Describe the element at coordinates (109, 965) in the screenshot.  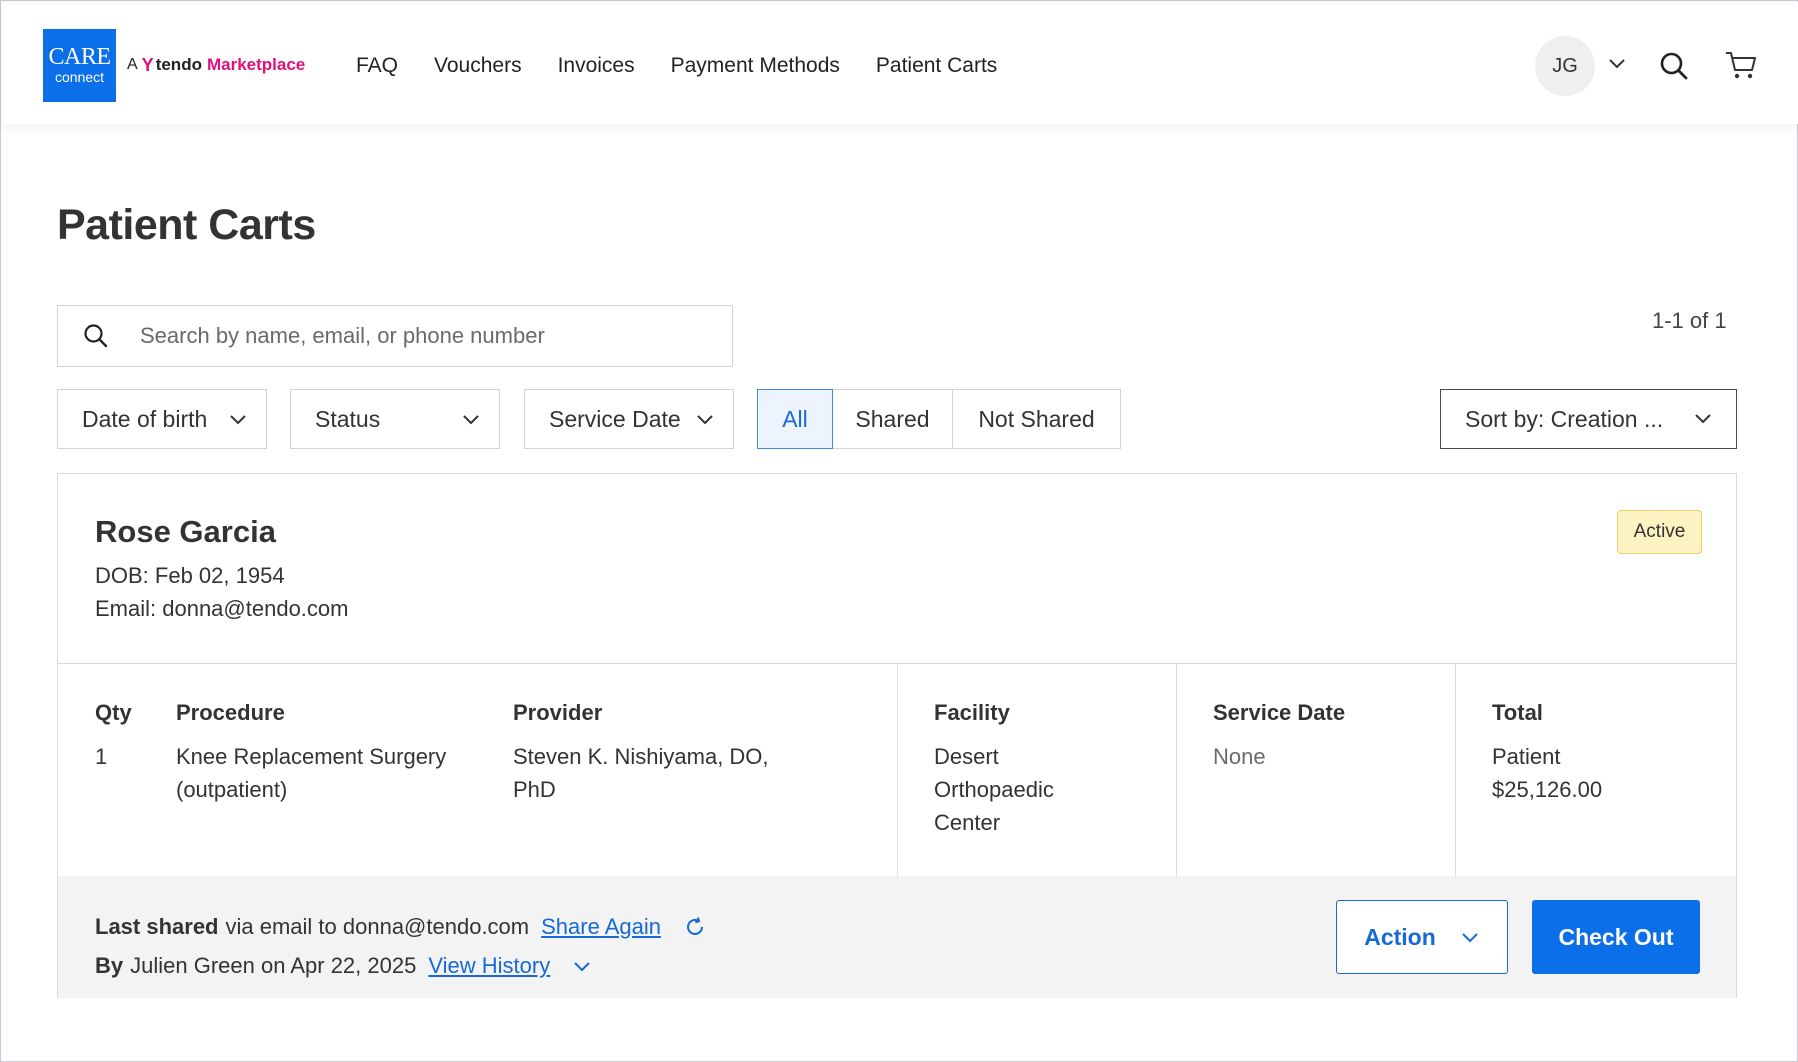
I see `by-label: By` at that location.